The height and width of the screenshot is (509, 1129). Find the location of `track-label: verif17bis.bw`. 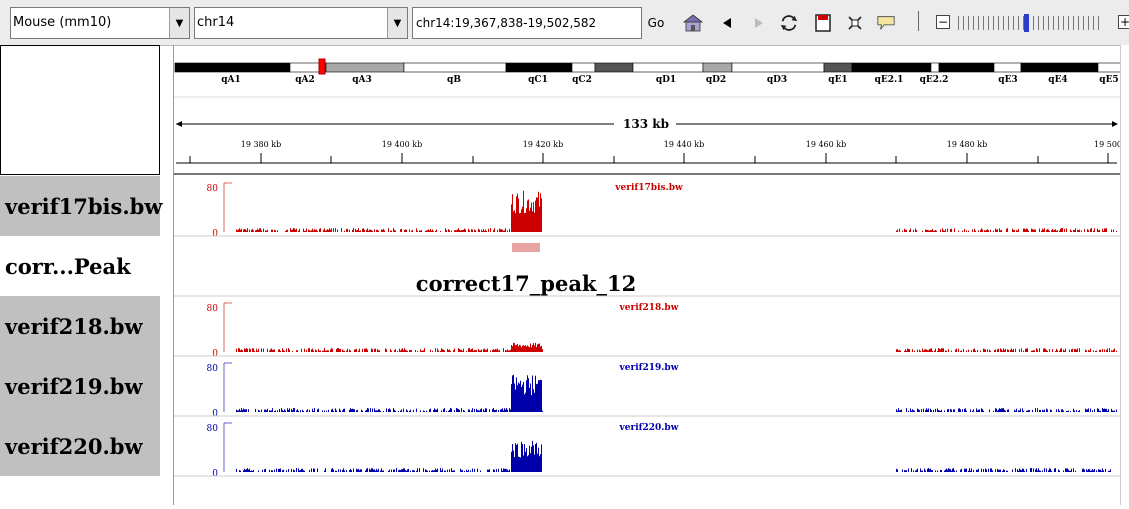

track-label: verif17bis.bw is located at coordinates (648, 188).